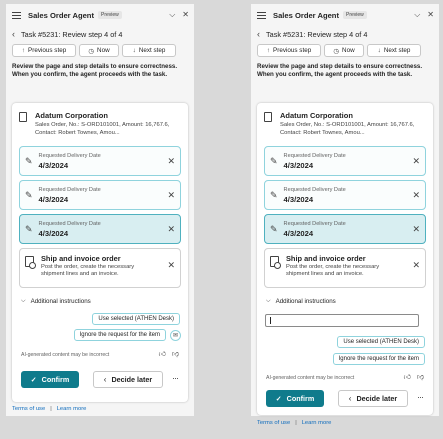 The width and height of the screenshot is (443, 439). Describe the element at coordinates (270, 320) in the screenshot. I see `text-caret` at that location.